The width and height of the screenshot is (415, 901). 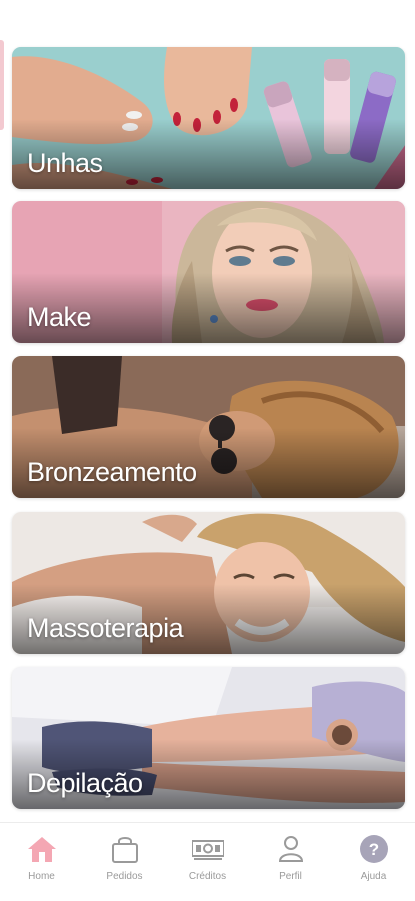 I want to click on tab-orders: Pedidos, so click(x=124, y=862).